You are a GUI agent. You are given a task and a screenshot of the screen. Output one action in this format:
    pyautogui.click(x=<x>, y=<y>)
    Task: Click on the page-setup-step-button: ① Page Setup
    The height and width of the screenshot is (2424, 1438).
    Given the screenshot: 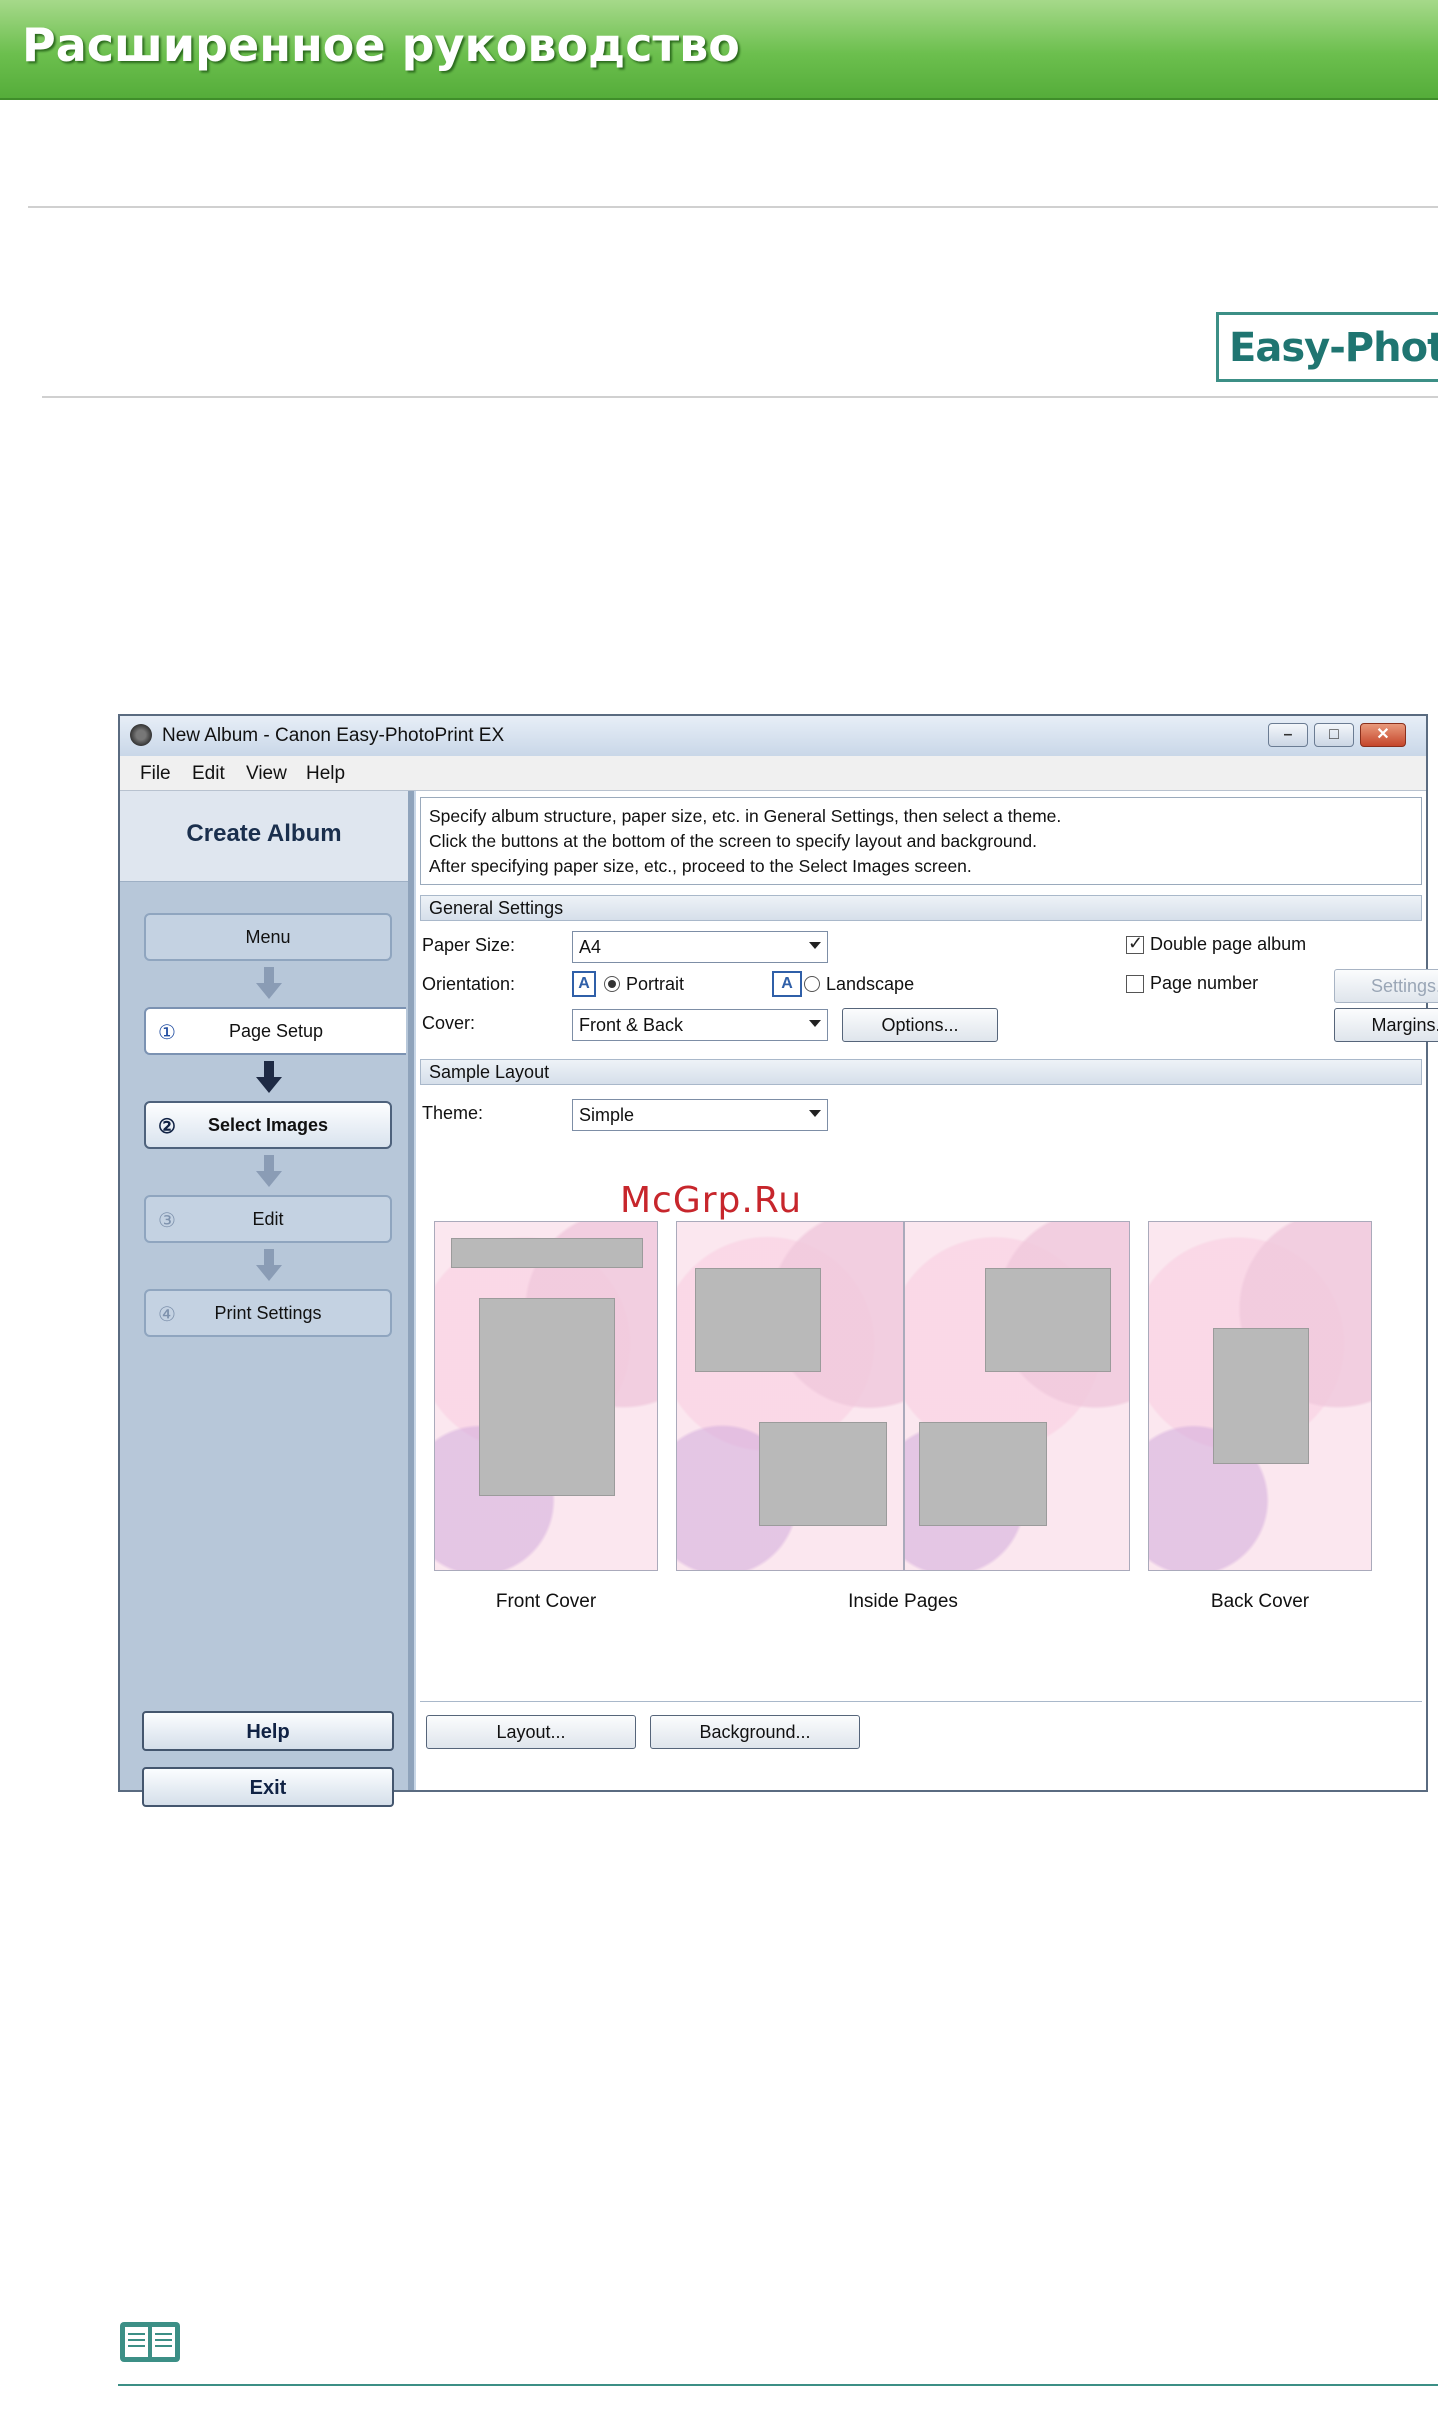 What is the action you would take?
    pyautogui.click(x=275, y=1031)
    